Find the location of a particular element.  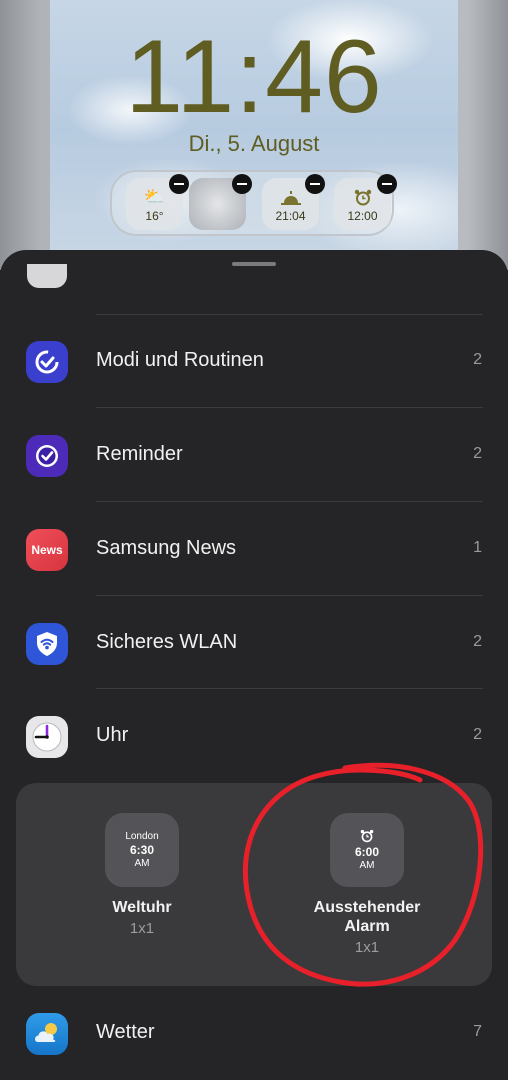

app-row-reminder: Reminder 2 is located at coordinates (254, 455).